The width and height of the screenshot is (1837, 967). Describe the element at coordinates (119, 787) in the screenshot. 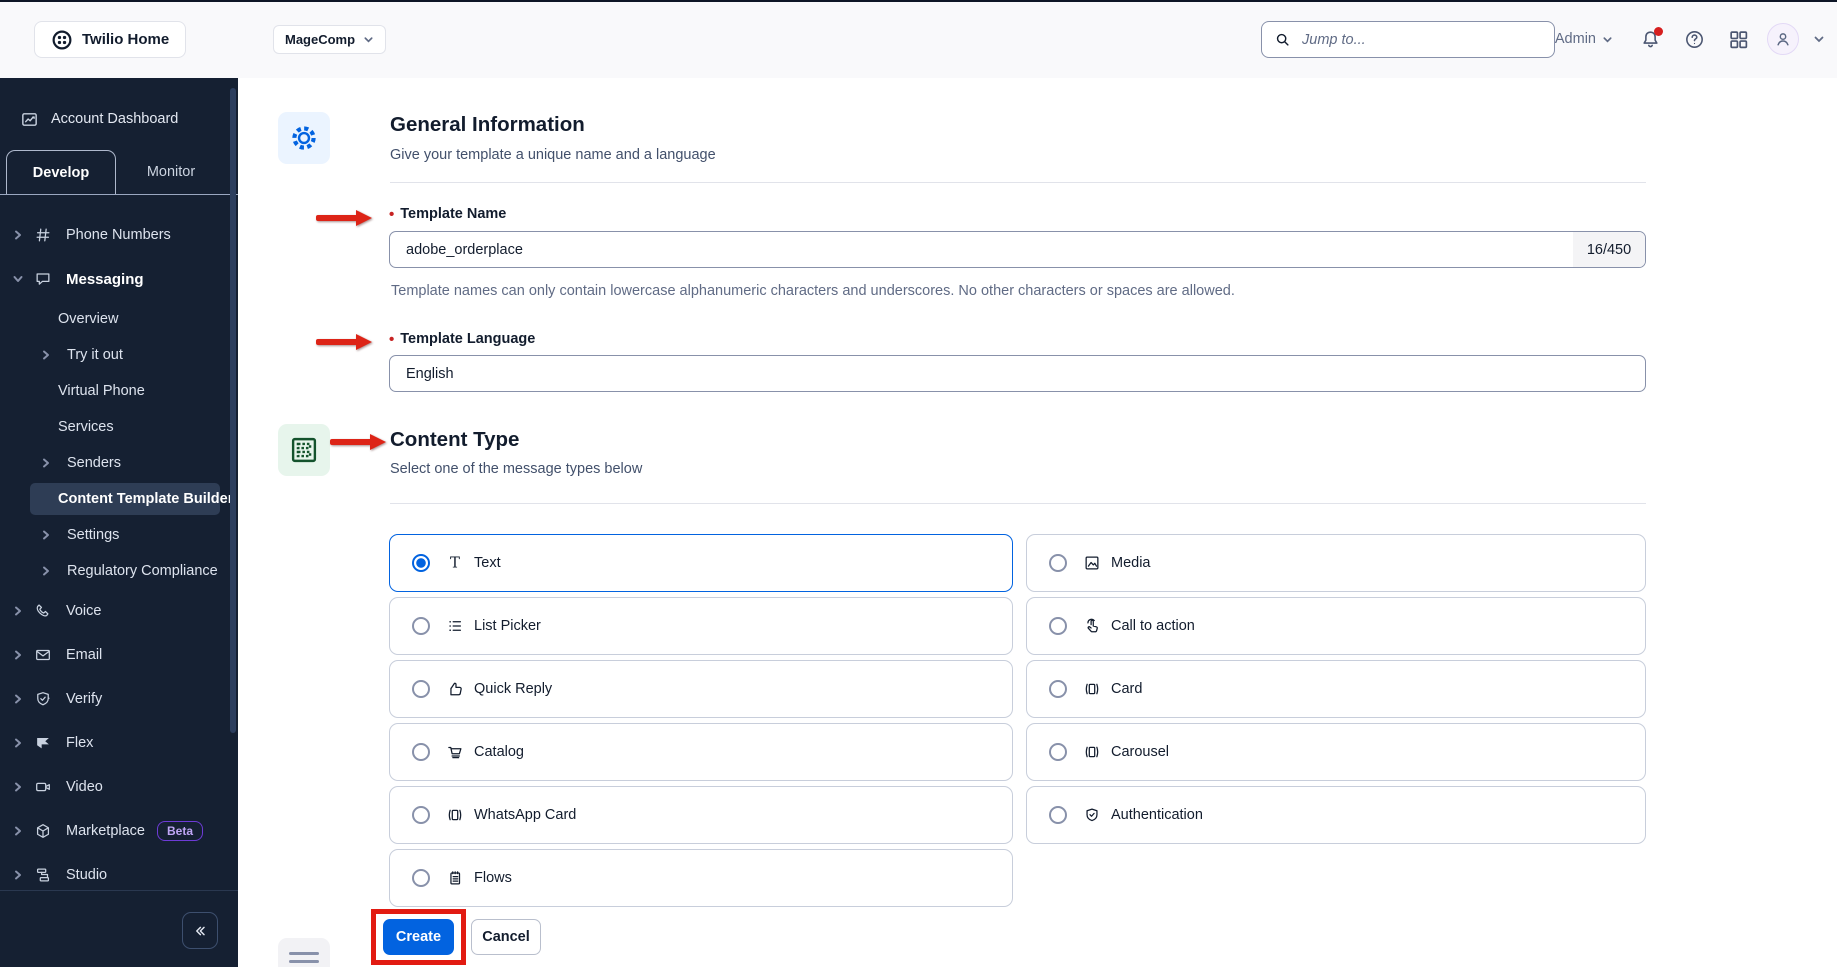

I see `sidebar-item-video: Video` at that location.